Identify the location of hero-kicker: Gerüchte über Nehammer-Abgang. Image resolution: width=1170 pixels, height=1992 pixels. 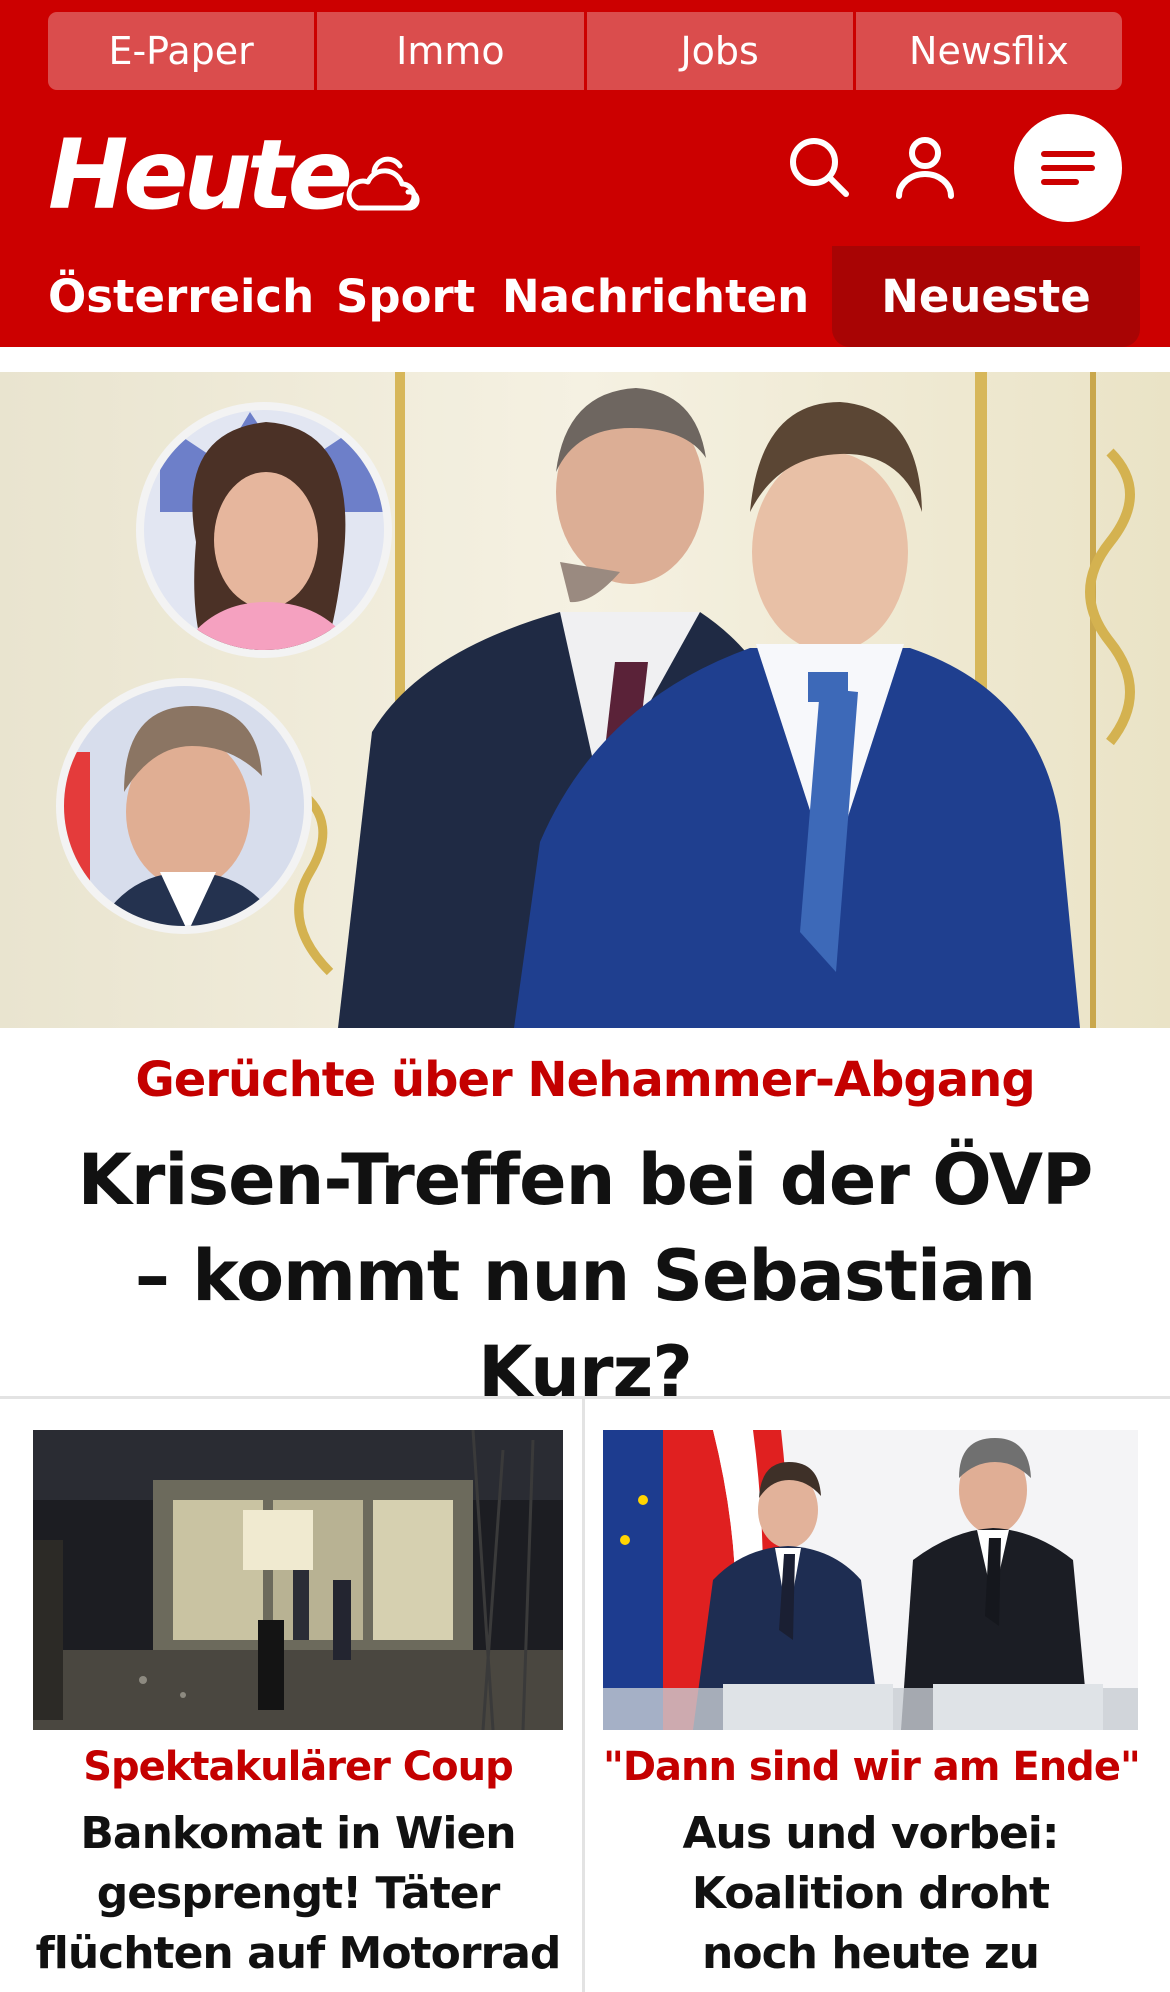
(585, 1080).